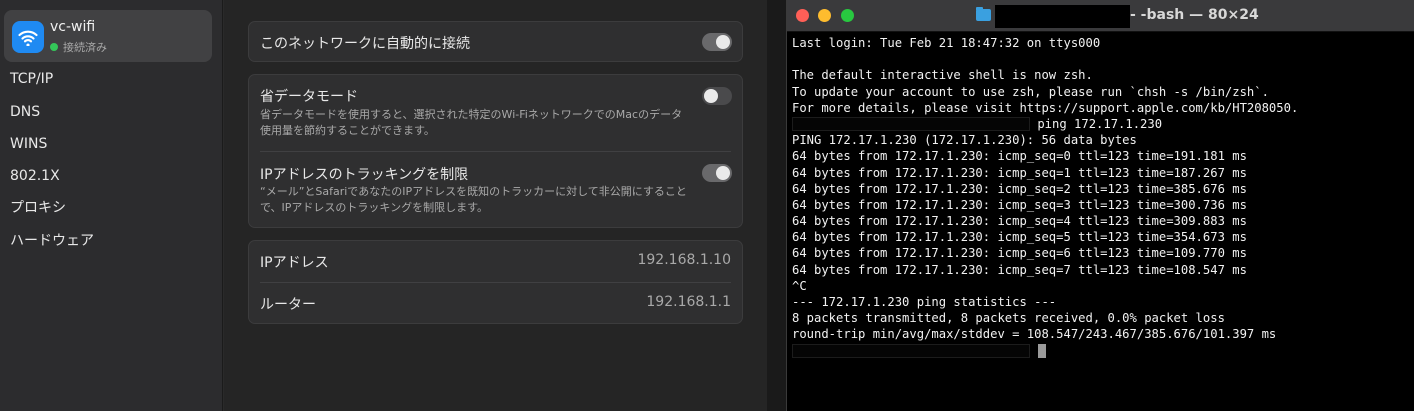  I want to click on low-data-mode-toggle, so click(717, 96).